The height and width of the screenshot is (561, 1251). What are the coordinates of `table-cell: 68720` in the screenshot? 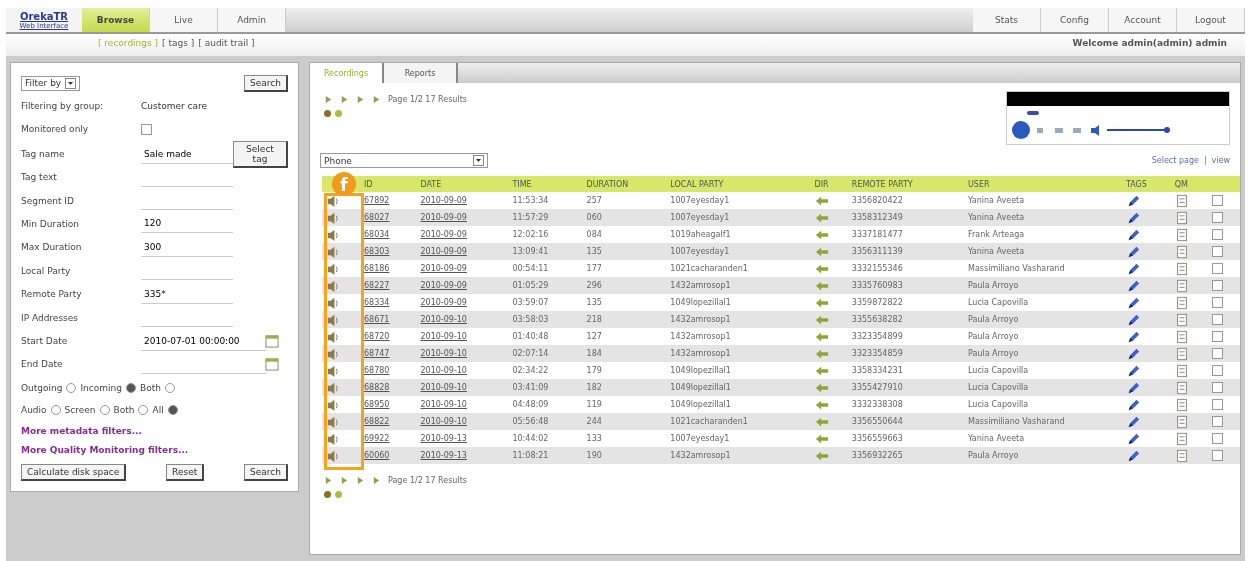 It's located at (388, 336).